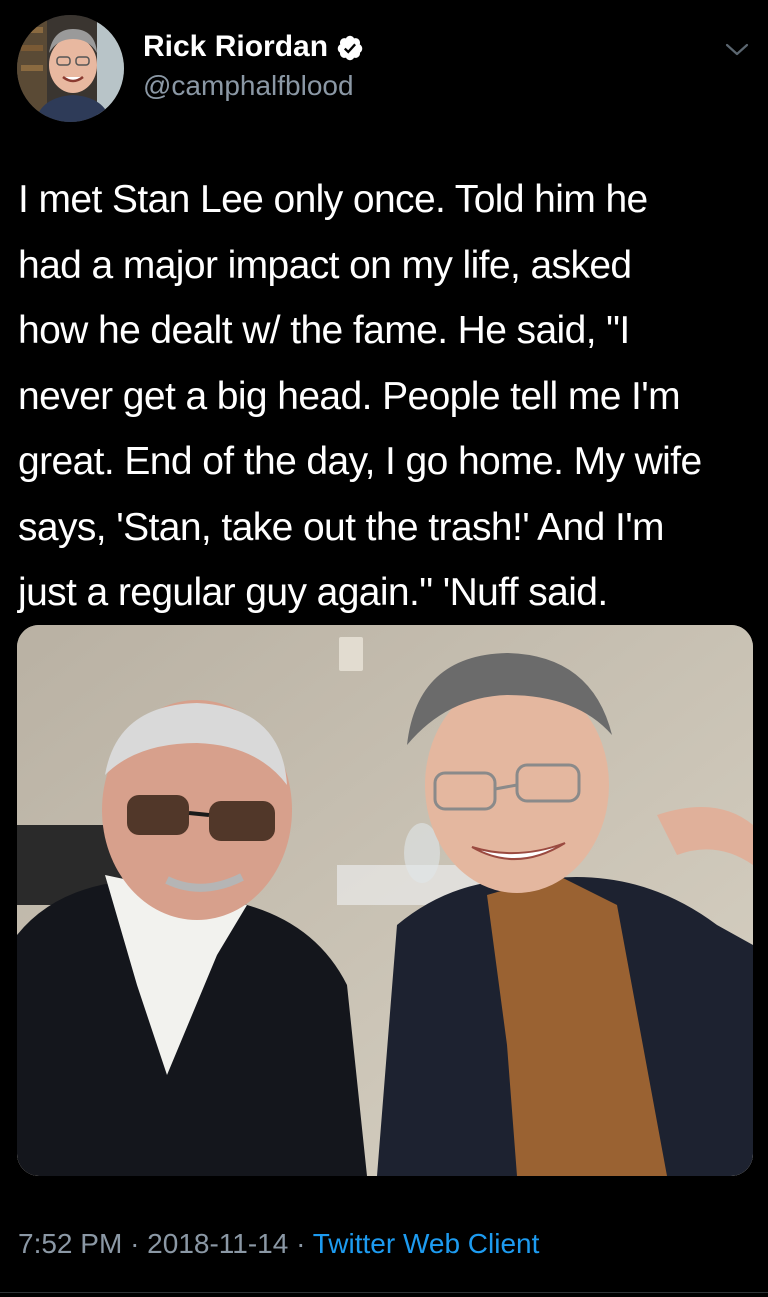 The height and width of the screenshot is (1297, 768). What do you see at coordinates (350, 47) in the screenshot?
I see `verified-badge-icon` at bounding box center [350, 47].